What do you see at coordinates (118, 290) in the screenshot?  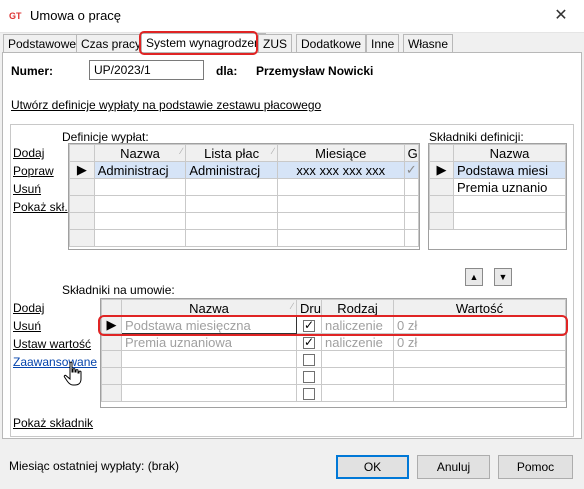 I see `contract-components-title: Składniki na umowie:` at bounding box center [118, 290].